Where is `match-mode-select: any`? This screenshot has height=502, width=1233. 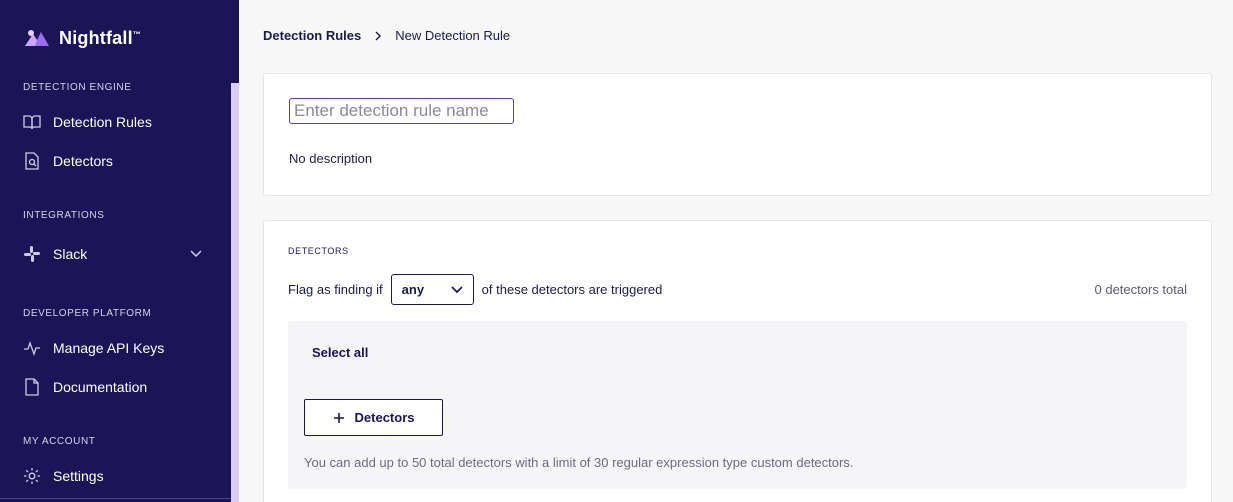 match-mode-select: any is located at coordinates (432, 289).